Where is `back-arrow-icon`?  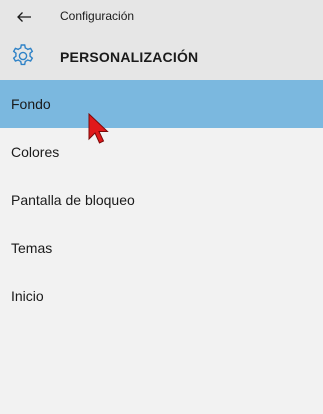
back-arrow-icon is located at coordinates (24, 17).